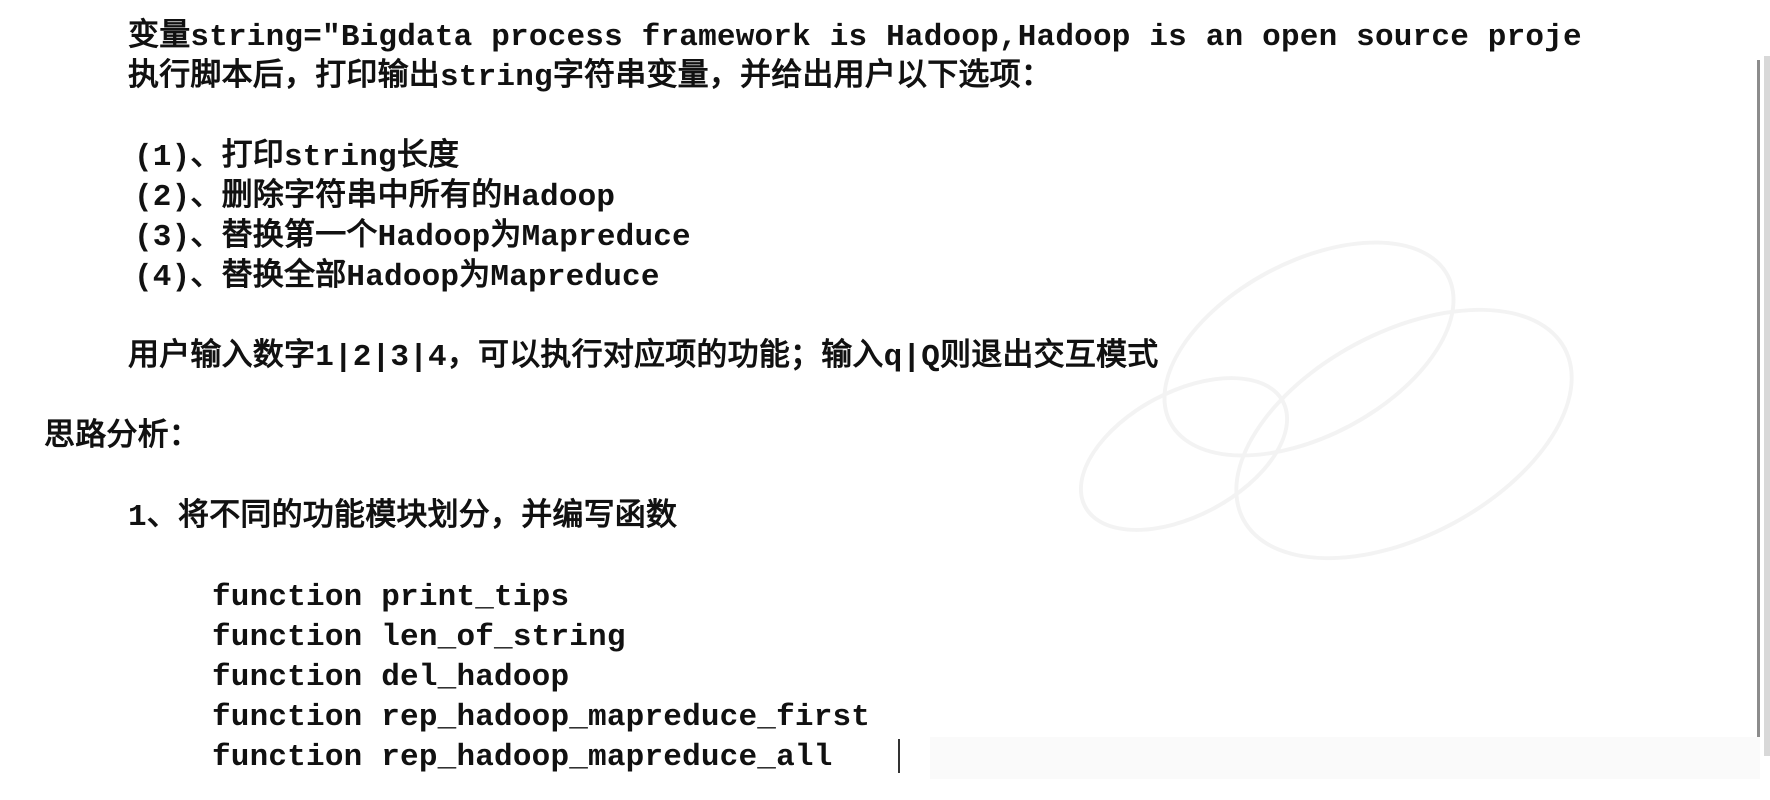 This screenshot has height=800, width=1770. Describe the element at coordinates (590, 77) in the screenshot. I see `instruction-line: 执行脚本后，打印输出string字符串变量，并给出用户以下选项：` at that location.